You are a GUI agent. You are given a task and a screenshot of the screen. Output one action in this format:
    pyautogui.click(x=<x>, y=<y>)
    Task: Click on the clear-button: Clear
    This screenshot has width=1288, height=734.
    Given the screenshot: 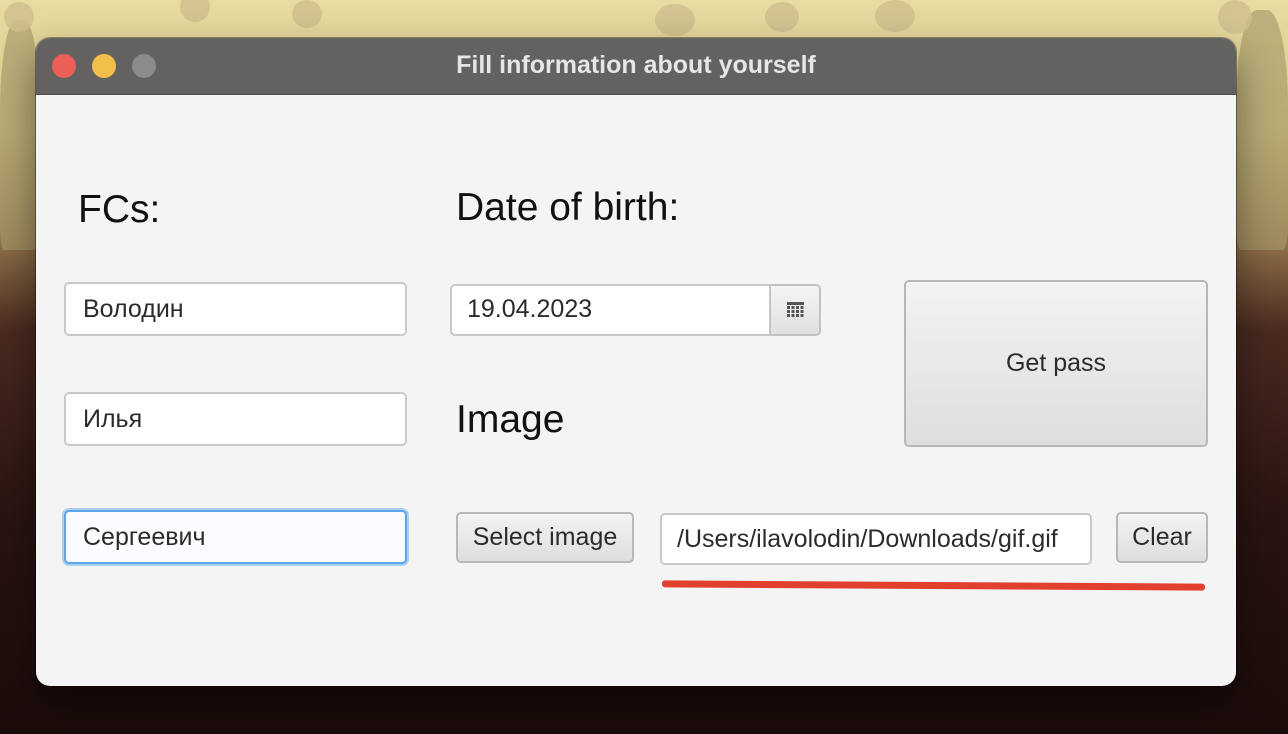 What is the action you would take?
    pyautogui.click(x=1162, y=537)
    